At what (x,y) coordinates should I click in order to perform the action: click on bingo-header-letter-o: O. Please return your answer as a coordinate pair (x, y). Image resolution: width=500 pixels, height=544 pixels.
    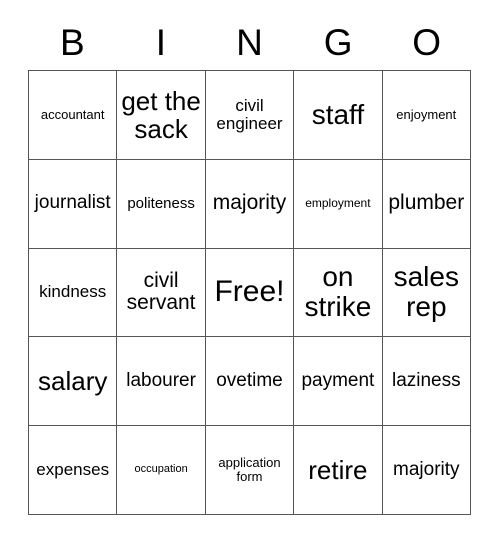
    Looking at the image, I should click on (427, 42).